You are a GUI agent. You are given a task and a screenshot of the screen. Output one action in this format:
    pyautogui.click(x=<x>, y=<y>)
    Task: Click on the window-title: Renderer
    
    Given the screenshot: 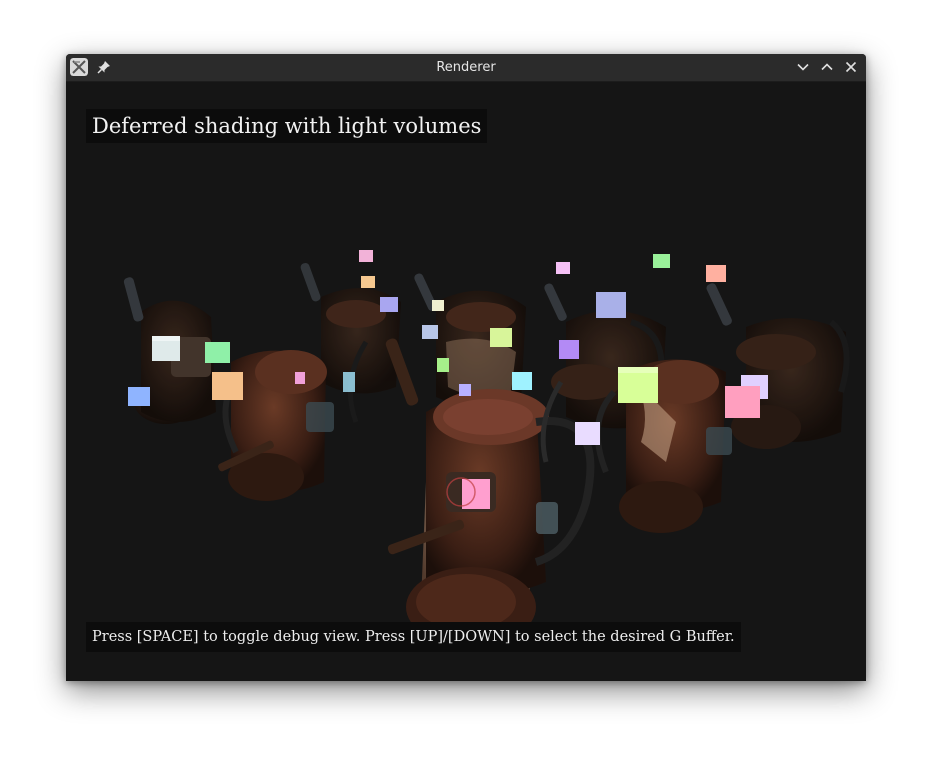 What is the action you would take?
    pyautogui.click(x=466, y=67)
    